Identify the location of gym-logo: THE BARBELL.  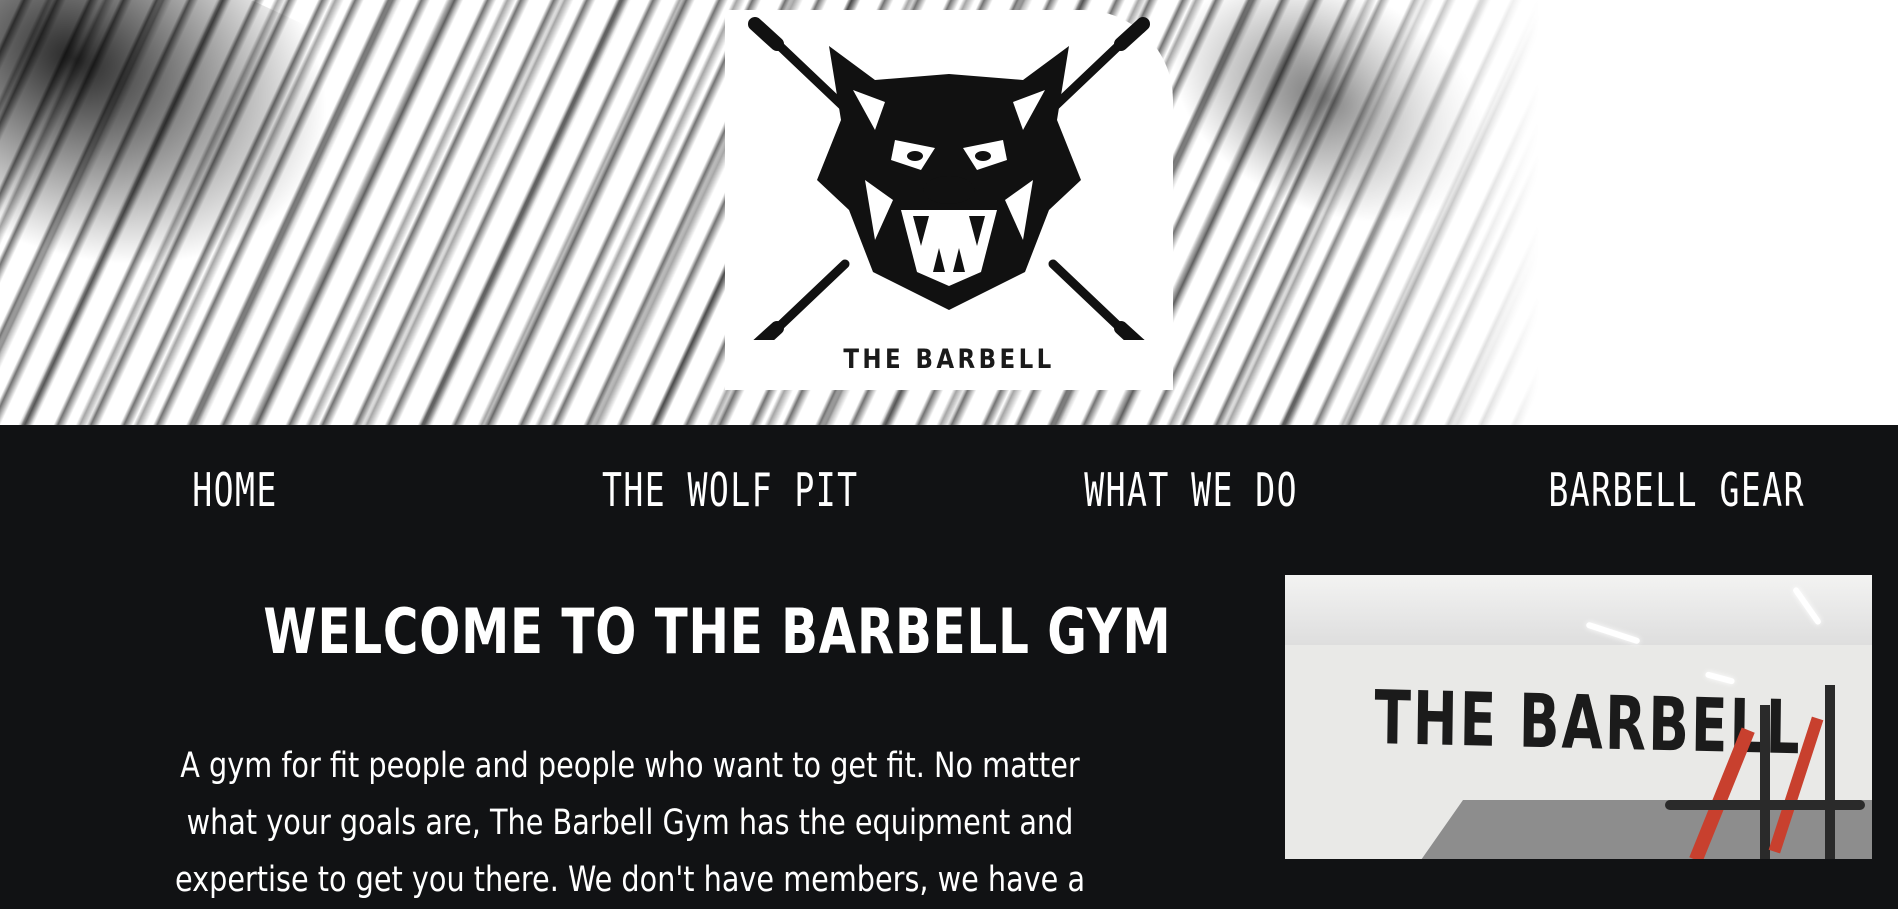
(949, 200).